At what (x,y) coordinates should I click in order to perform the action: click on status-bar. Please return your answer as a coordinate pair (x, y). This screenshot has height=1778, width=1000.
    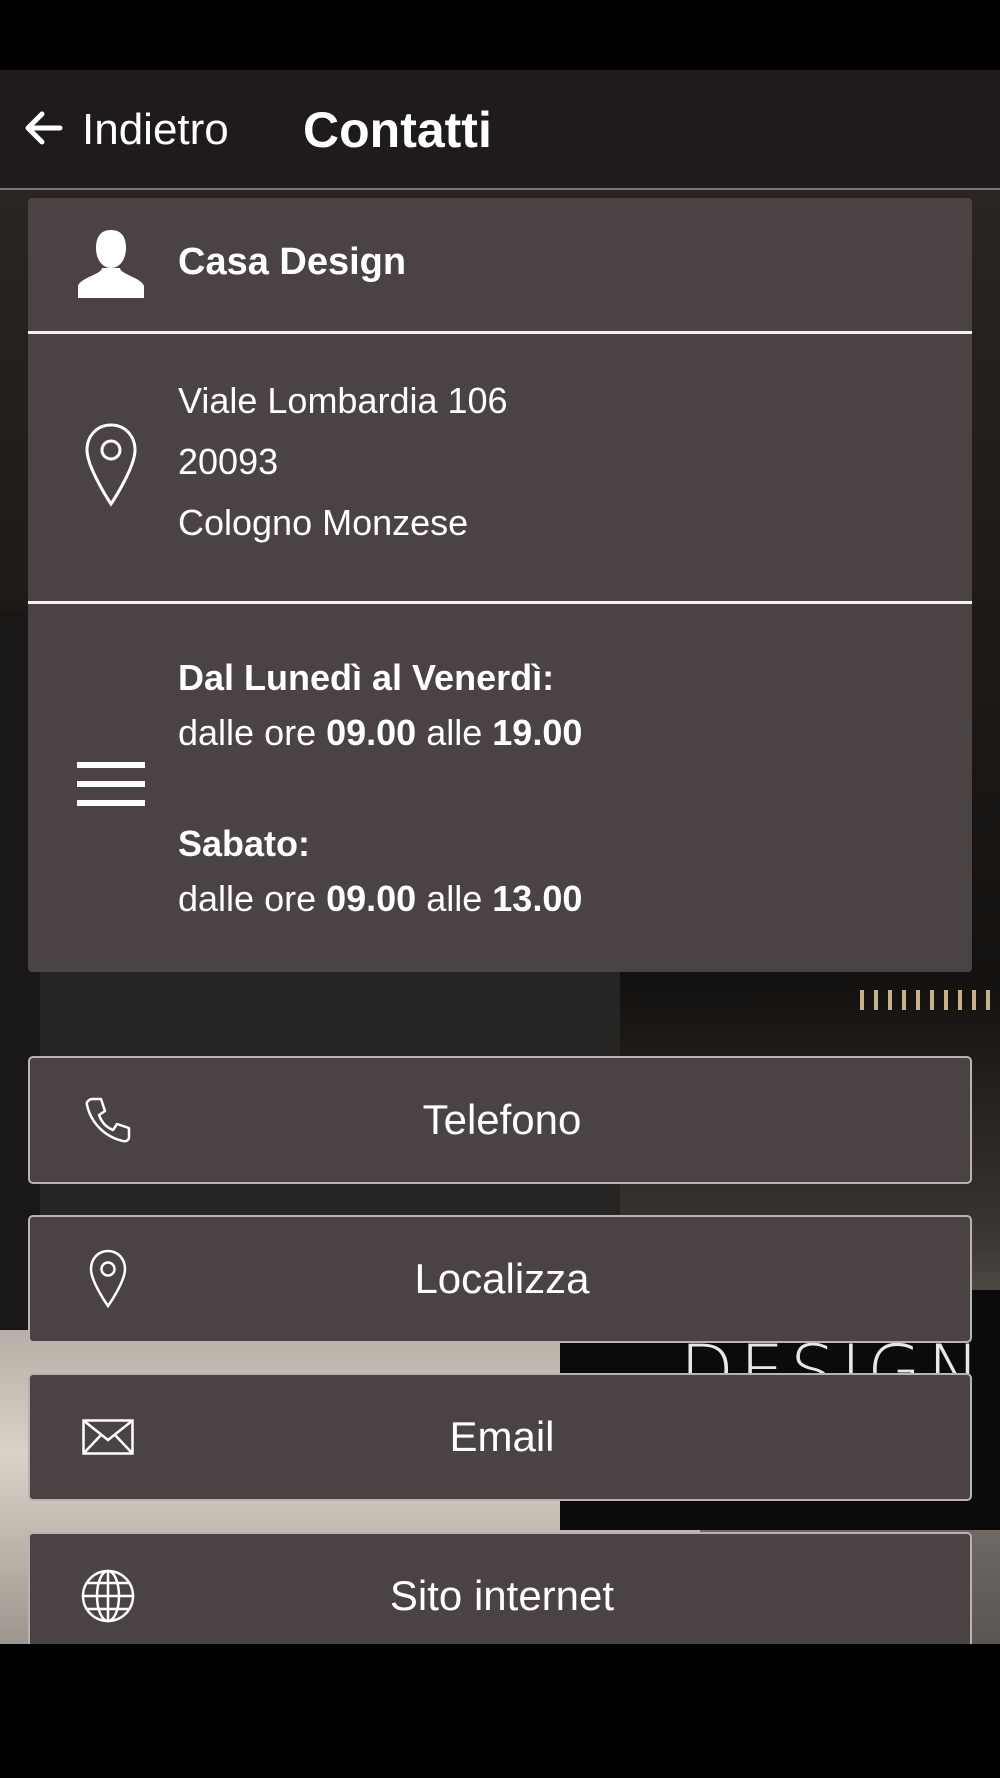
    Looking at the image, I should click on (500, 35).